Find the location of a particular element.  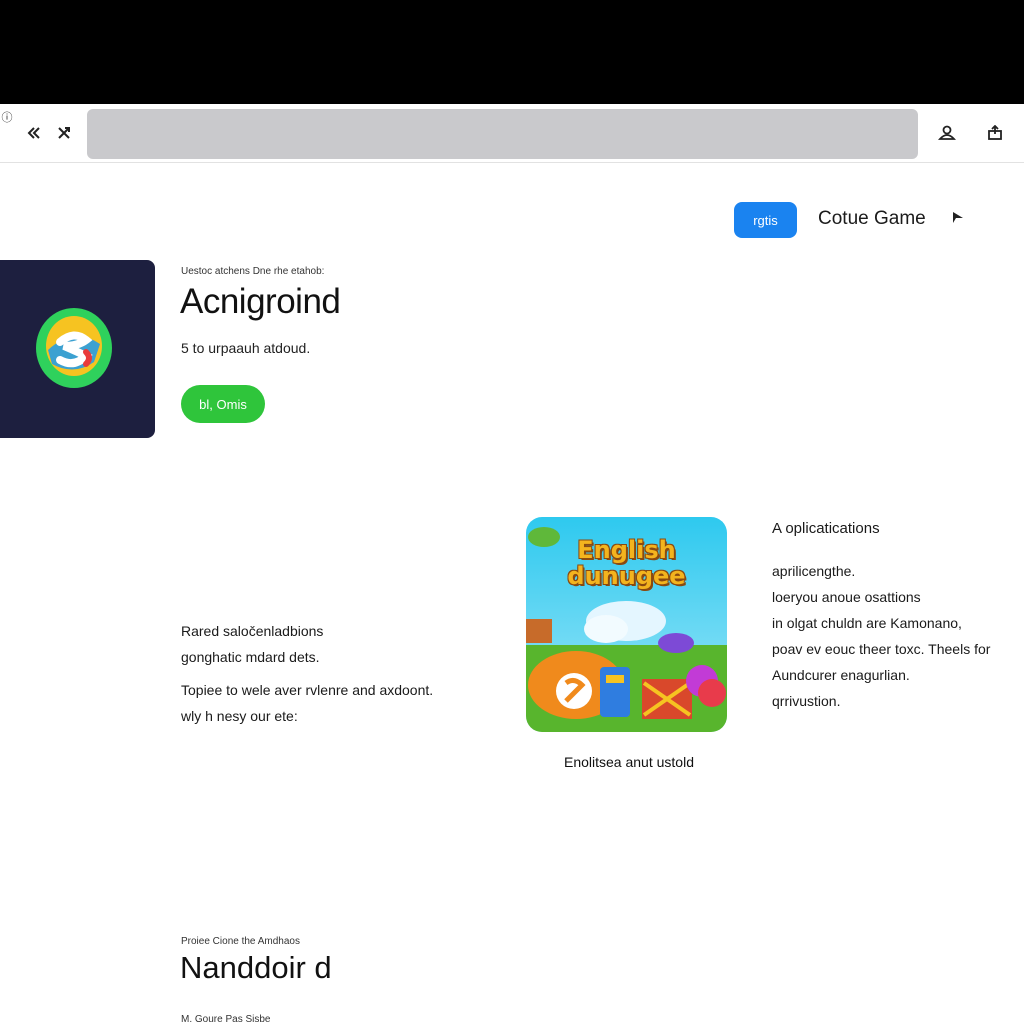

game-title-line: English is located at coordinates (626, 550).